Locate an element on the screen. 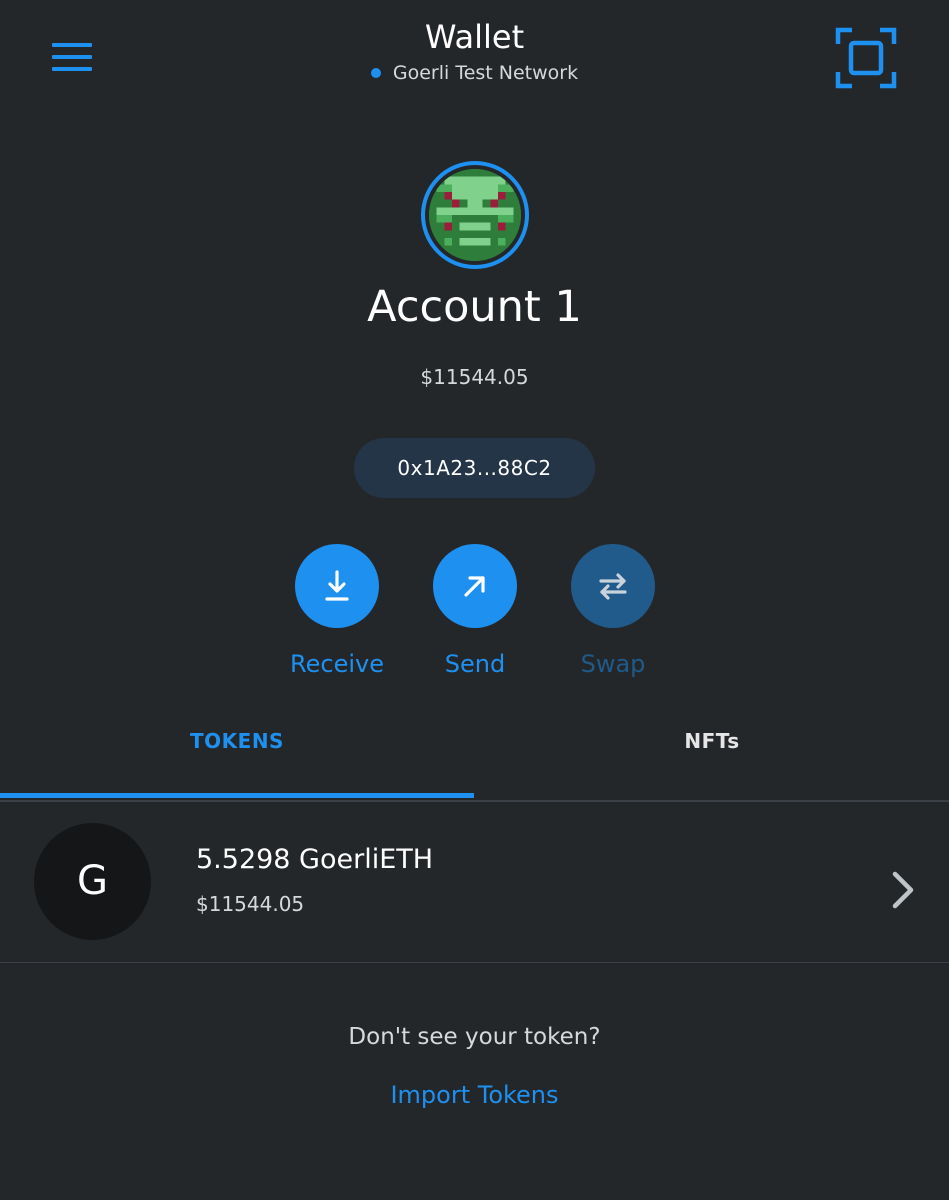 The height and width of the screenshot is (1200, 949). send-label: Send is located at coordinates (475, 664).